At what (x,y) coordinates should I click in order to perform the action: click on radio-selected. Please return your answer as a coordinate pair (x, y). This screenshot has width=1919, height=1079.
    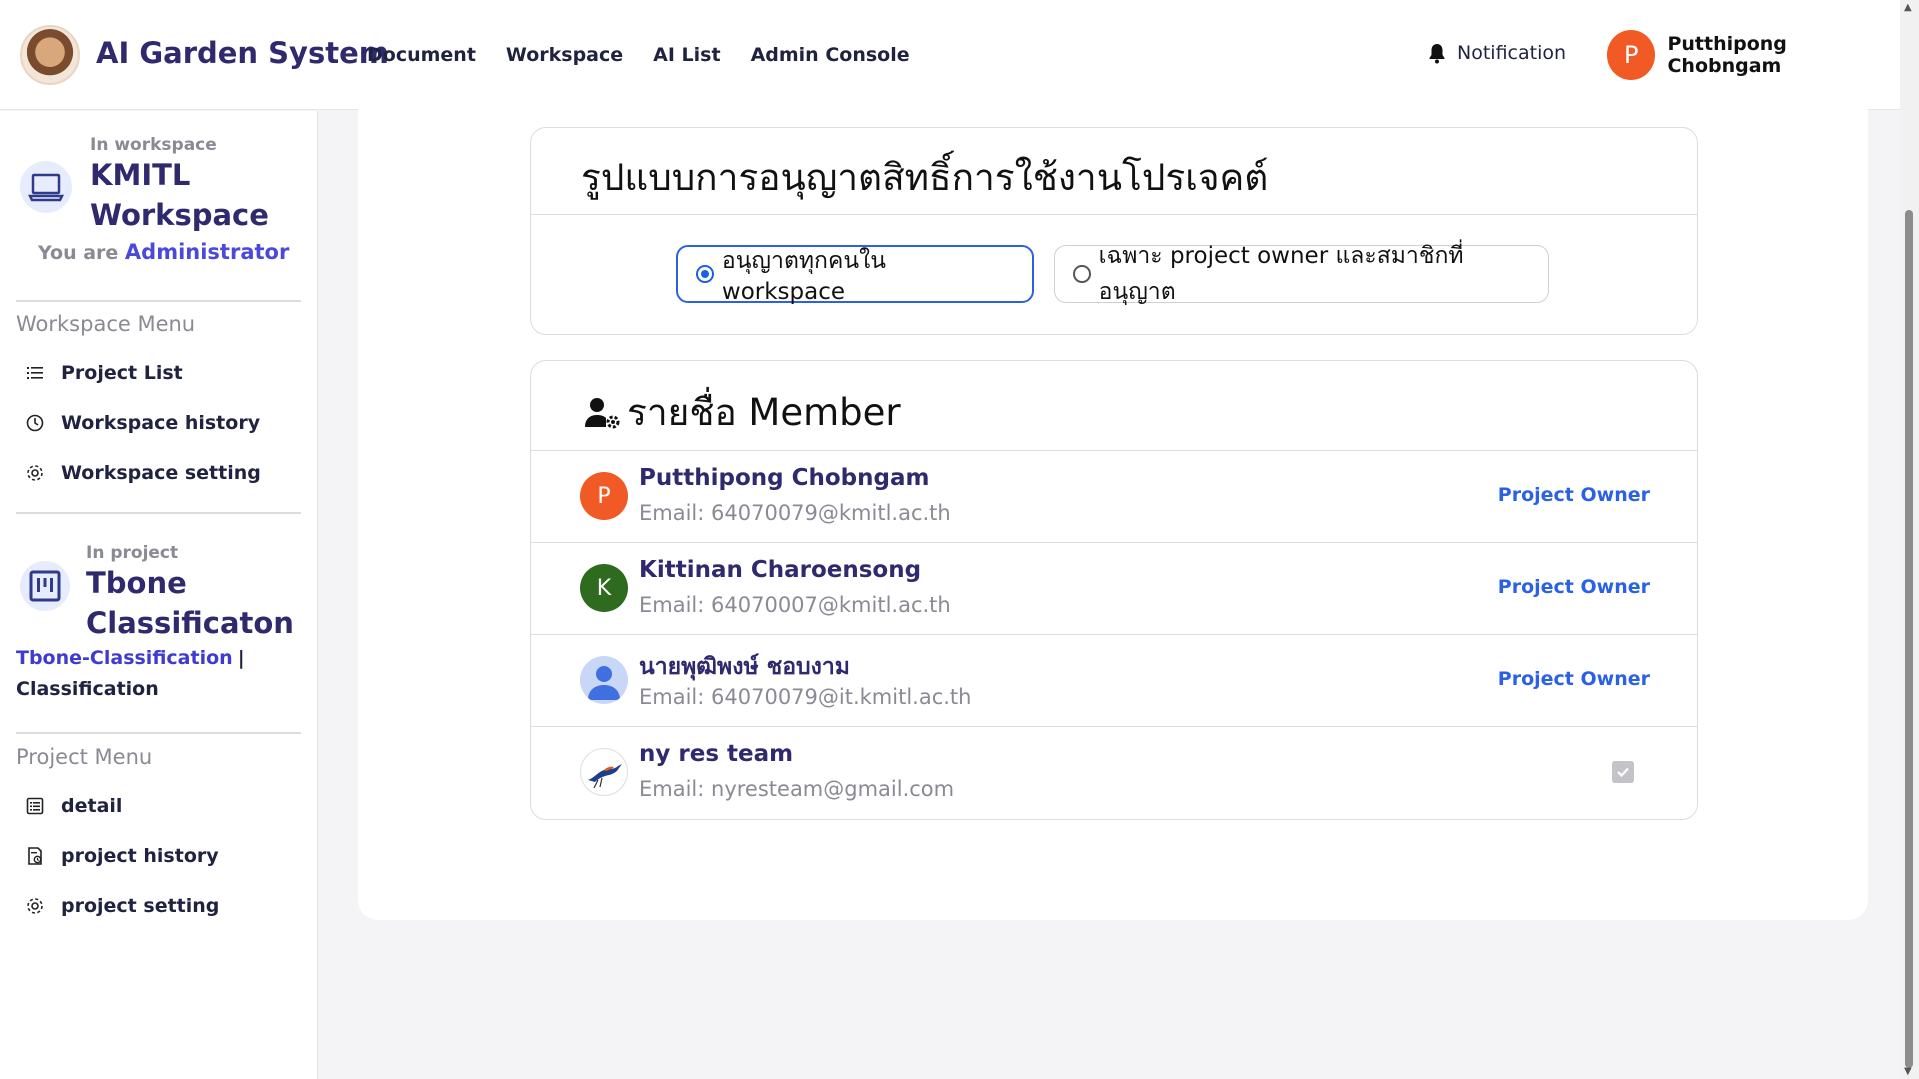
    Looking at the image, I should click on (705, 274).